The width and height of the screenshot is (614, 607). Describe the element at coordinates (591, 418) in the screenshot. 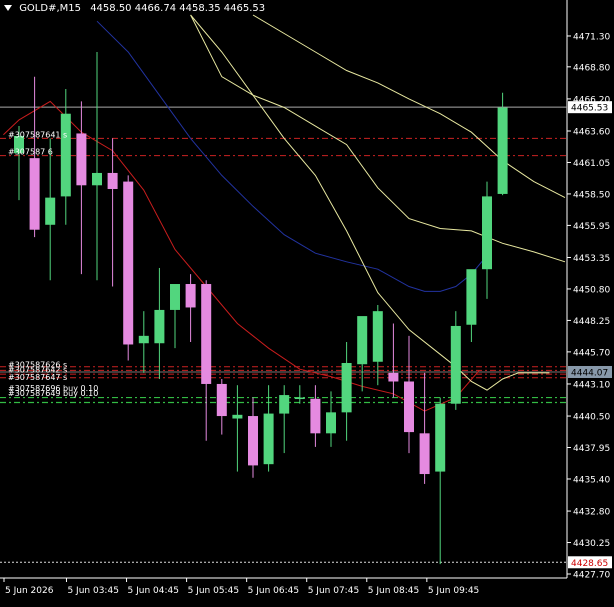

I see `y-tick-label: 4440.50` at that location.